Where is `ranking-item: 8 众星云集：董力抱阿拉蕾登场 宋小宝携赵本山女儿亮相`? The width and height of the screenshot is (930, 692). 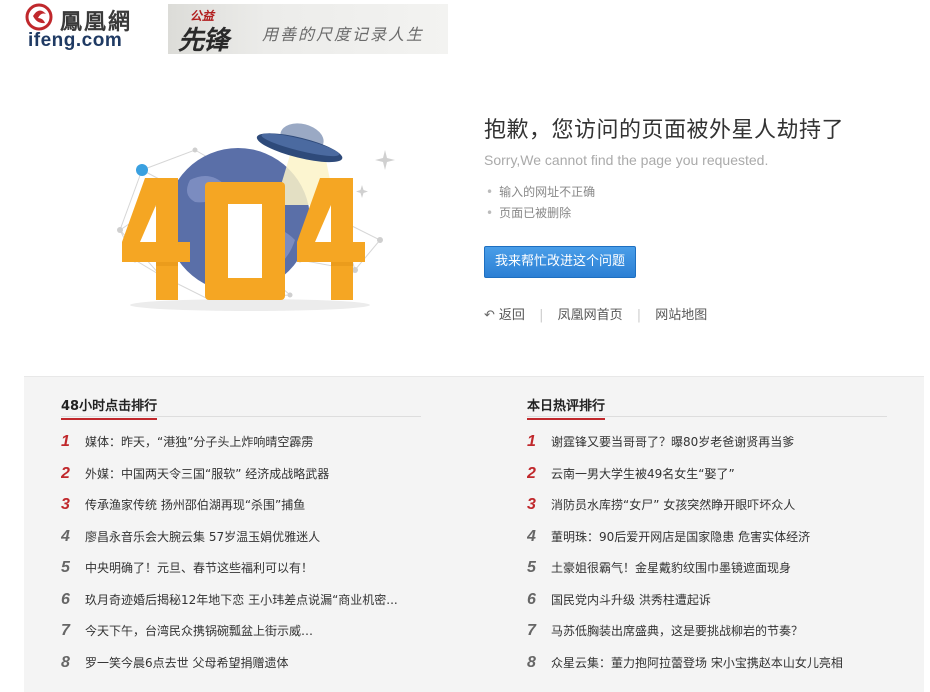 ranking-item: 8 众星云集：董力抱阿拉蕾登场 宋小宝携赵本山女儿亮相 is located at coordinates (707, 670).